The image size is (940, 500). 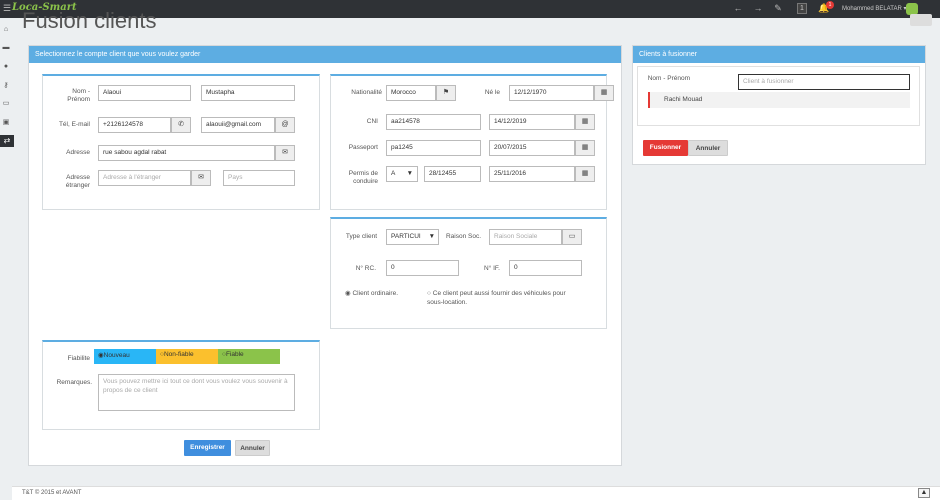 What do you see at coordinates (830, 5) in the screenshot?
I see `notification-badge: 1` at bounding box center [830, 5].